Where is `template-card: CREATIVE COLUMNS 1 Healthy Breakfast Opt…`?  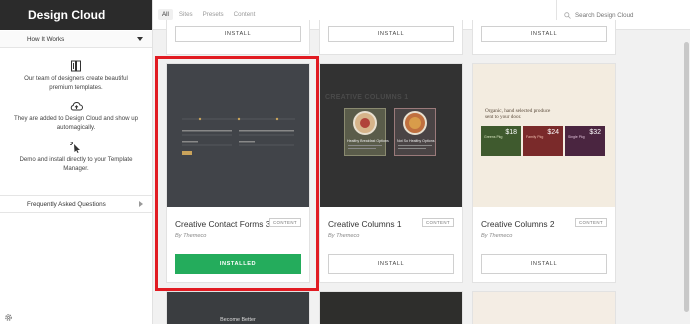 template-card: CREATIVE COLUMNS 1 Healthy Breakfast Opt… is located at coordinates (391, 173).